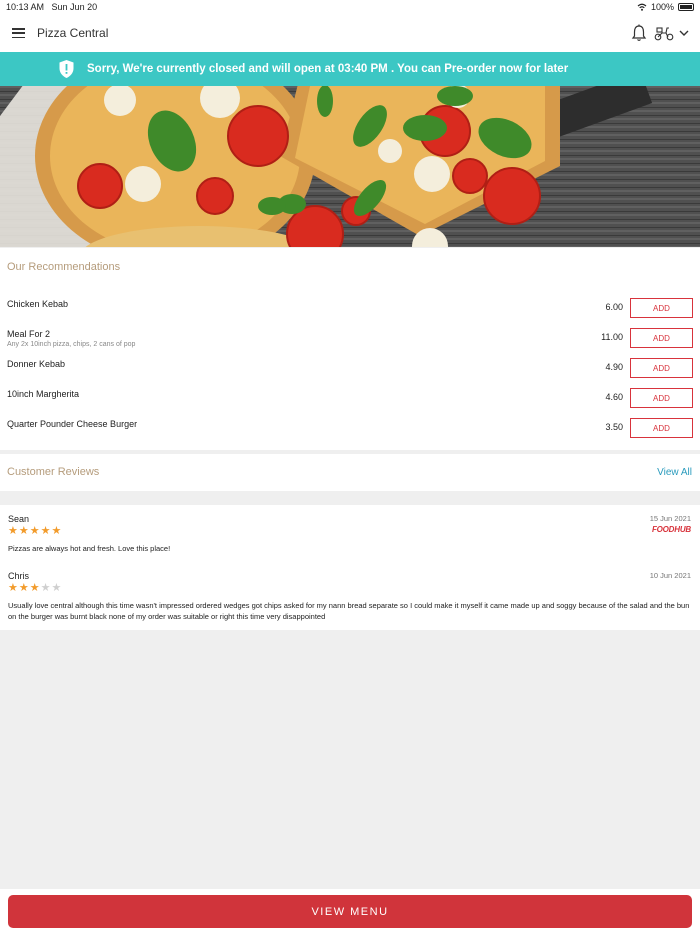  What do you see at coordinates (53, 472) in the screenshot?
I see `reviews-title: Customer Reviews` at bounding box center [53, 472].